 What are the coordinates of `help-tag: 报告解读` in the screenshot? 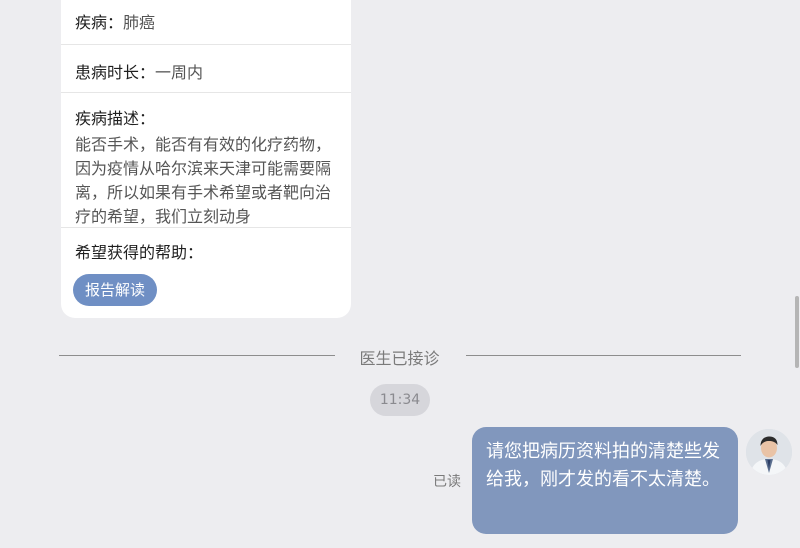 It's located at (115, 290).